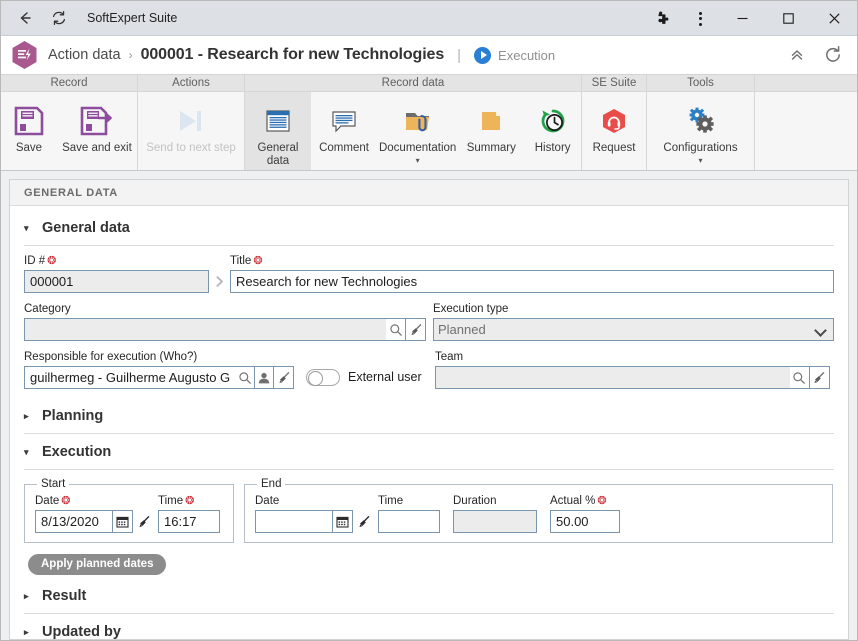  Describe the element at coordinates (294, 521) in the screenshot. I see `end-date-input` at that location.